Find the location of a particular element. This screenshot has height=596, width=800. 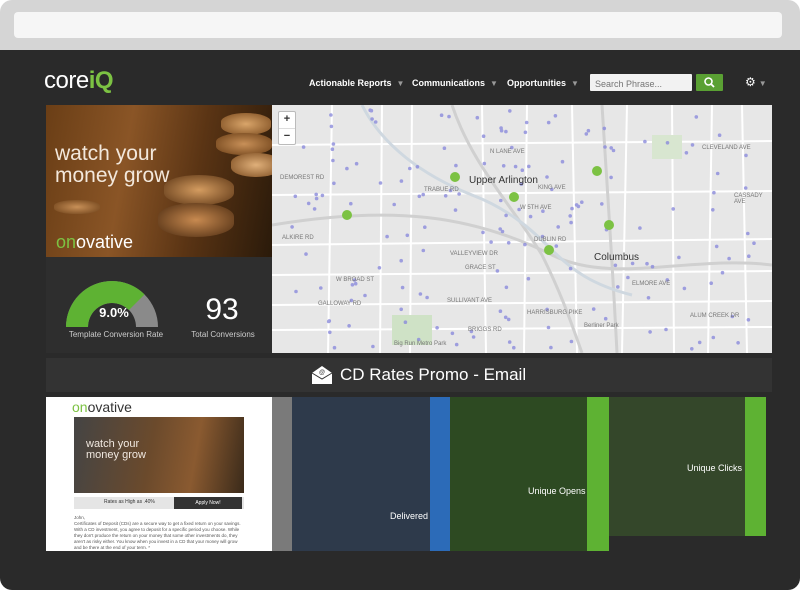

funnel-opens-bar is located at coordinates (598, 474).